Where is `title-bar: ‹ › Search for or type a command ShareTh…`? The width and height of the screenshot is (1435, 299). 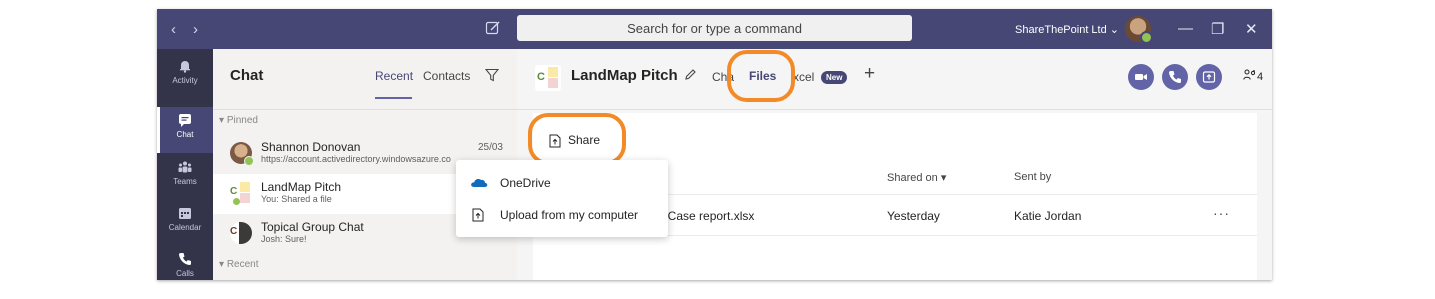
title-bar: ‹ › Search for or type a command ShareTh… is located at coordinates (714, 29).